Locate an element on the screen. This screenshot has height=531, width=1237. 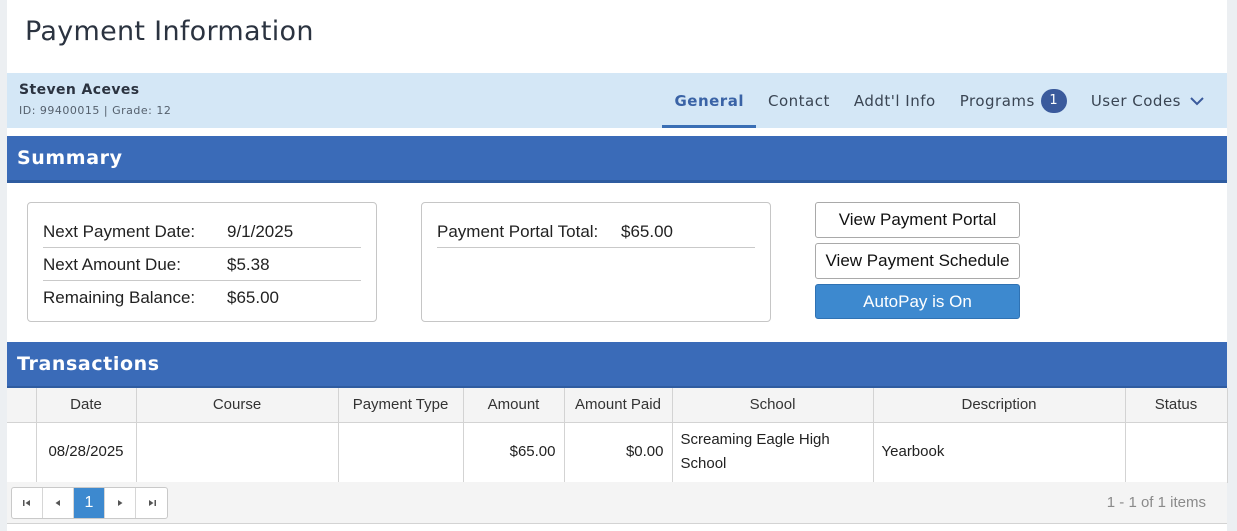
table-pager: 1 1 - 1 of 1 items is located at coordinates (617, 503).